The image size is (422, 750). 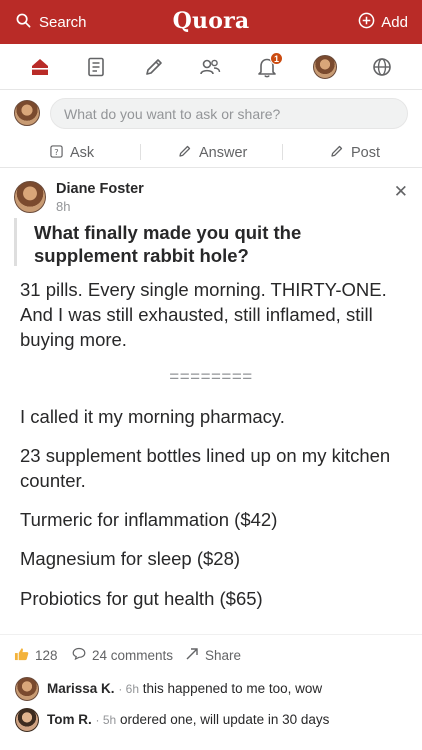 I want to click on notification-badge: 1, so click(x=276, y=58).